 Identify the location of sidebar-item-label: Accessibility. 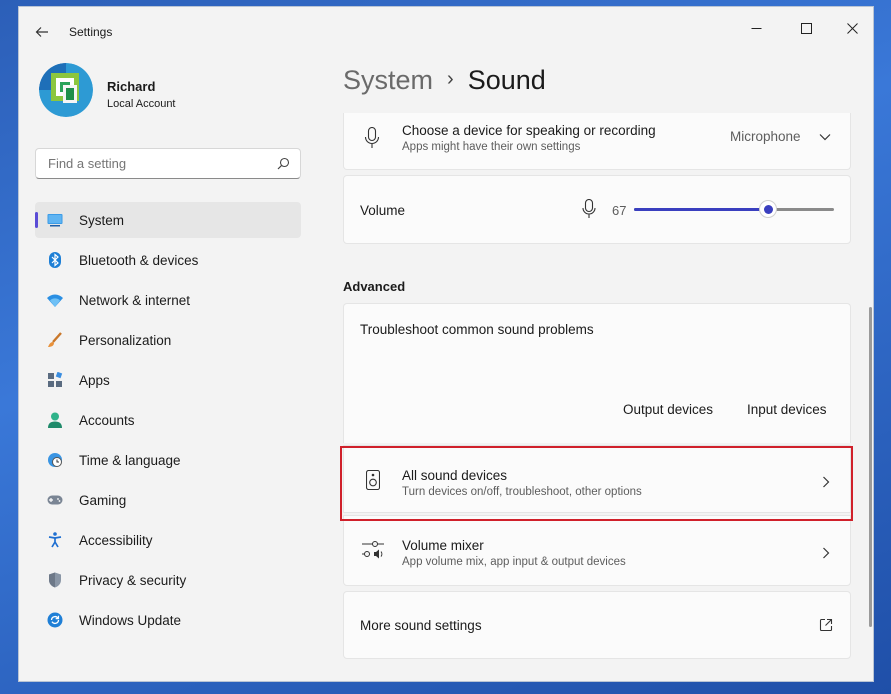
(116, 540).